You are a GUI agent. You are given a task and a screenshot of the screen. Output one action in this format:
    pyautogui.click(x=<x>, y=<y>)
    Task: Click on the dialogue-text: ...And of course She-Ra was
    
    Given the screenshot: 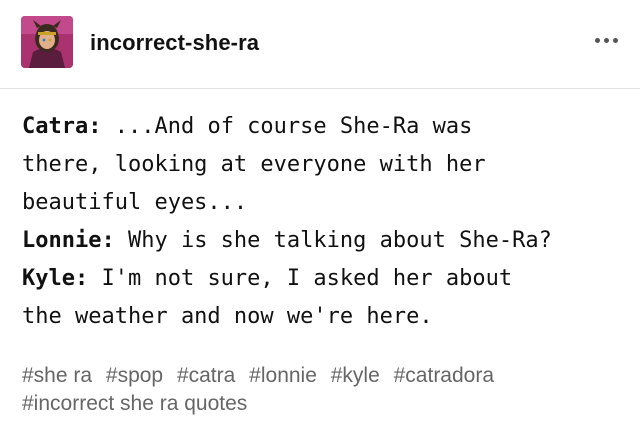 What is the action you would take?
    pyautogui.click(x=287, y=126)
    